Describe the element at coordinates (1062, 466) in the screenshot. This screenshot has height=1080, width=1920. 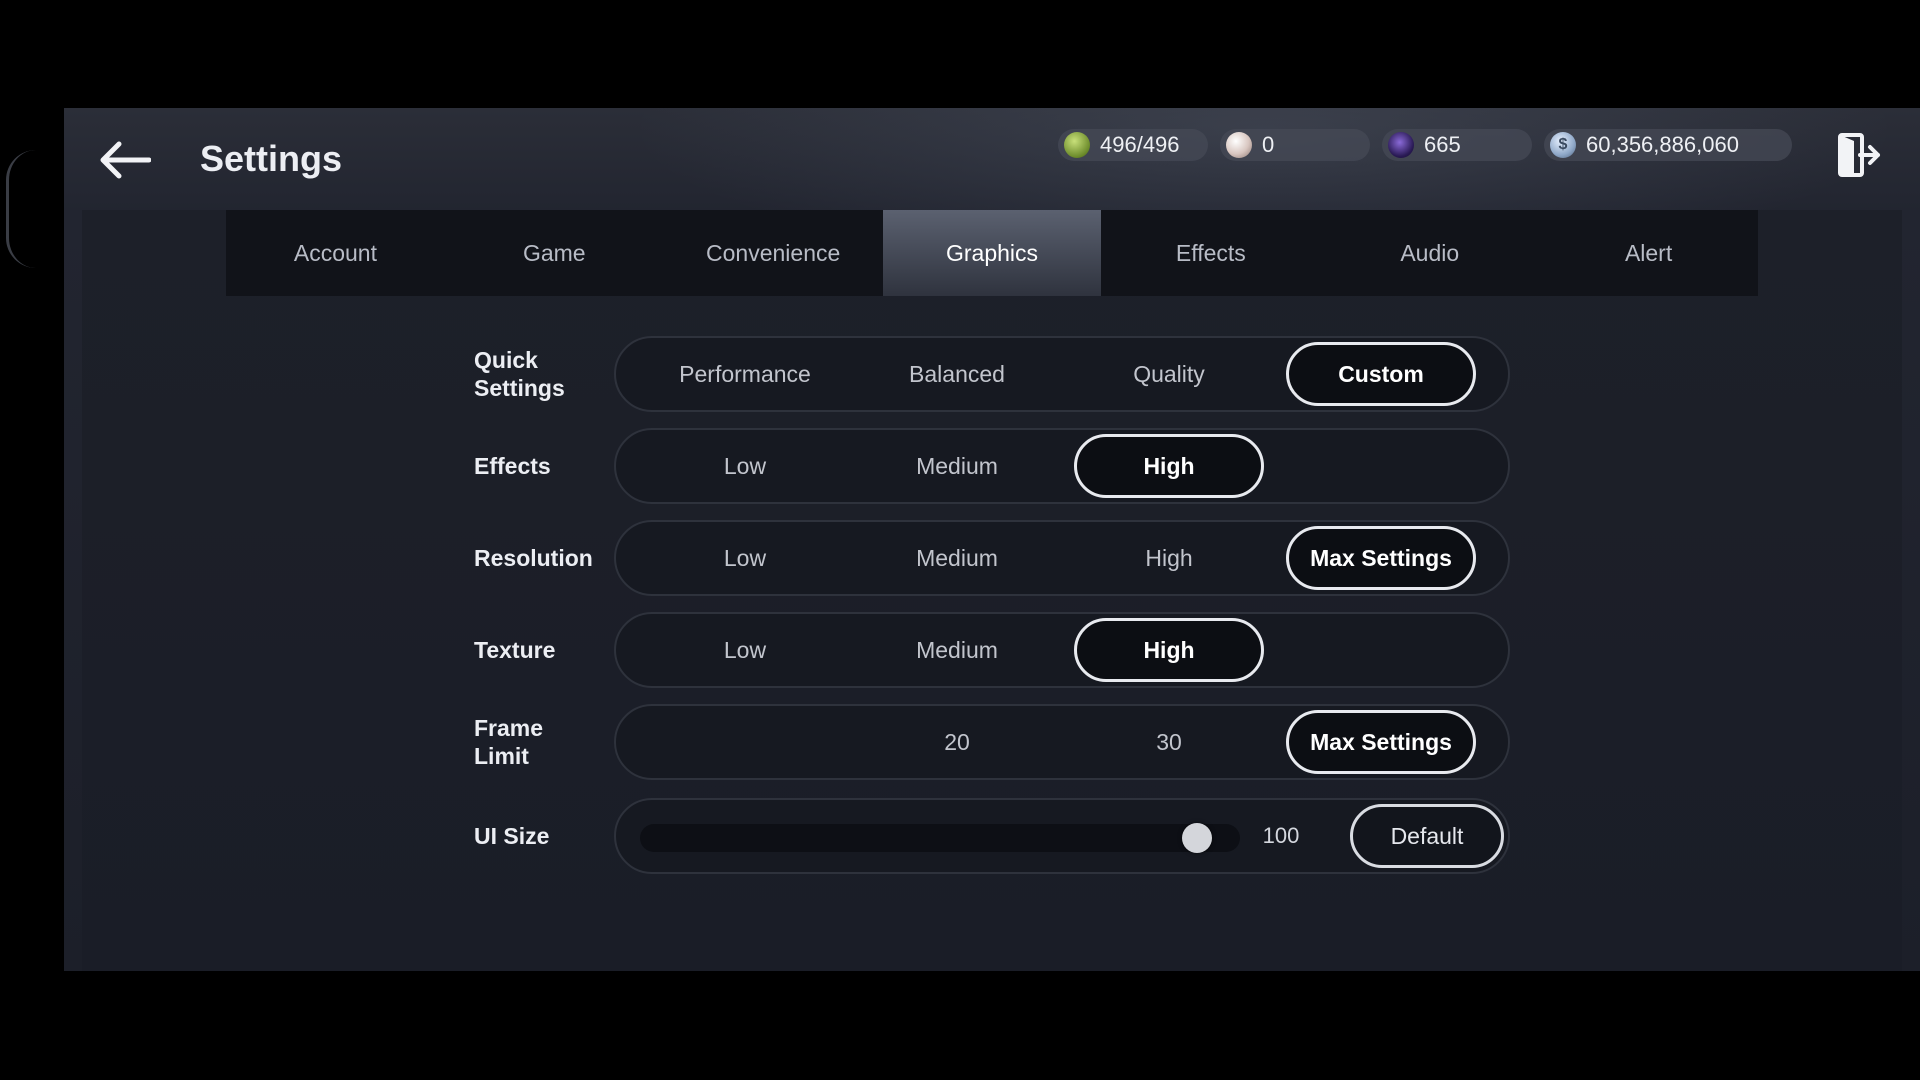
I see `effects-selector: Low Medium High` at that location.